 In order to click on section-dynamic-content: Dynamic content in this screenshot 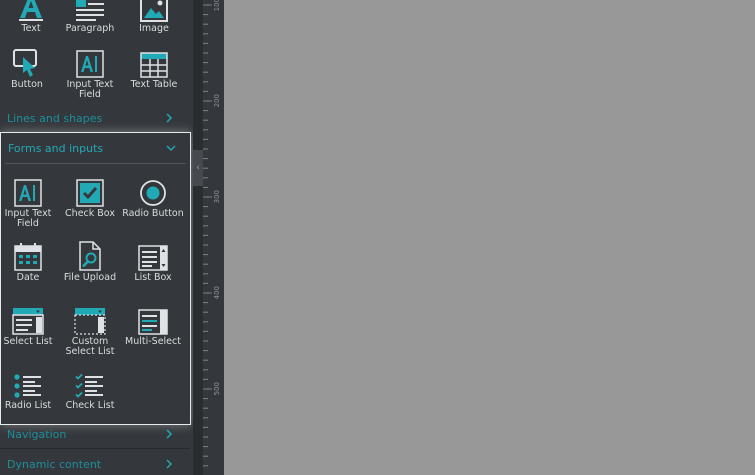, I will do `click(94, 462)`.